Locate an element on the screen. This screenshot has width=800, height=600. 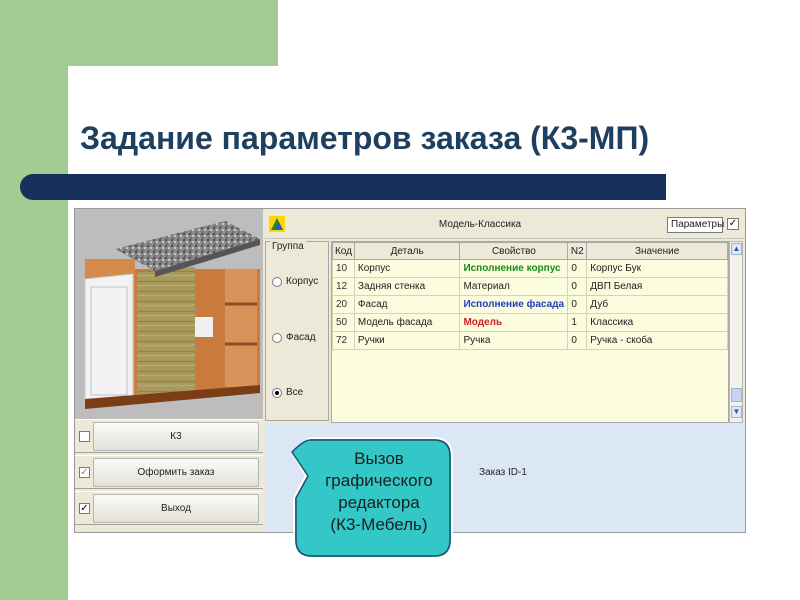
table-row: 50 Модель фасада Модель 1 Классика is located at coordinates (530, 322).